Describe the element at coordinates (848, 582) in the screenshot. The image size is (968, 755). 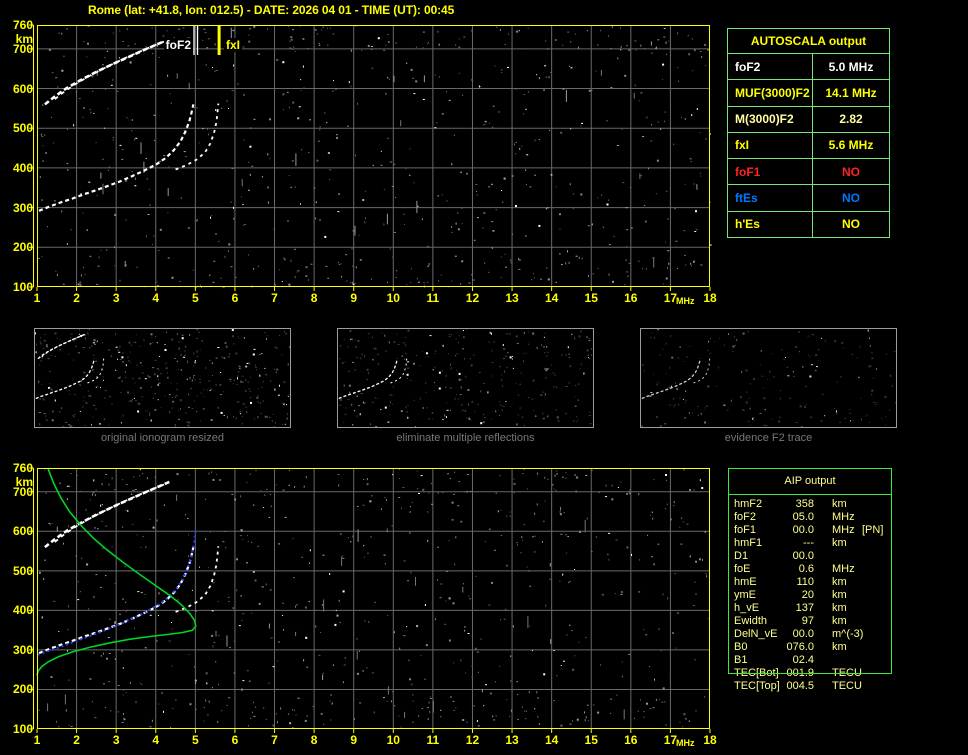
I see `aip-row: hmE 110 km` at that location.